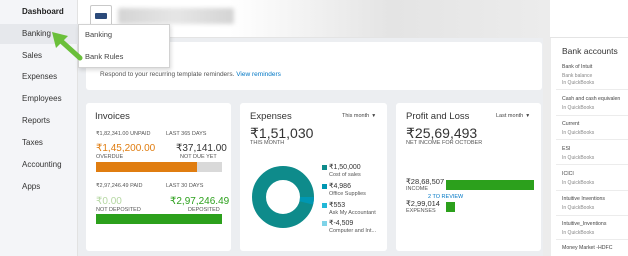 This screenshot has height=256, width=628. What do you see at coordinates (39, 99) in the screenshot?
I see `sidebar-item-employees: Employees` at bounding box center [39, 99].